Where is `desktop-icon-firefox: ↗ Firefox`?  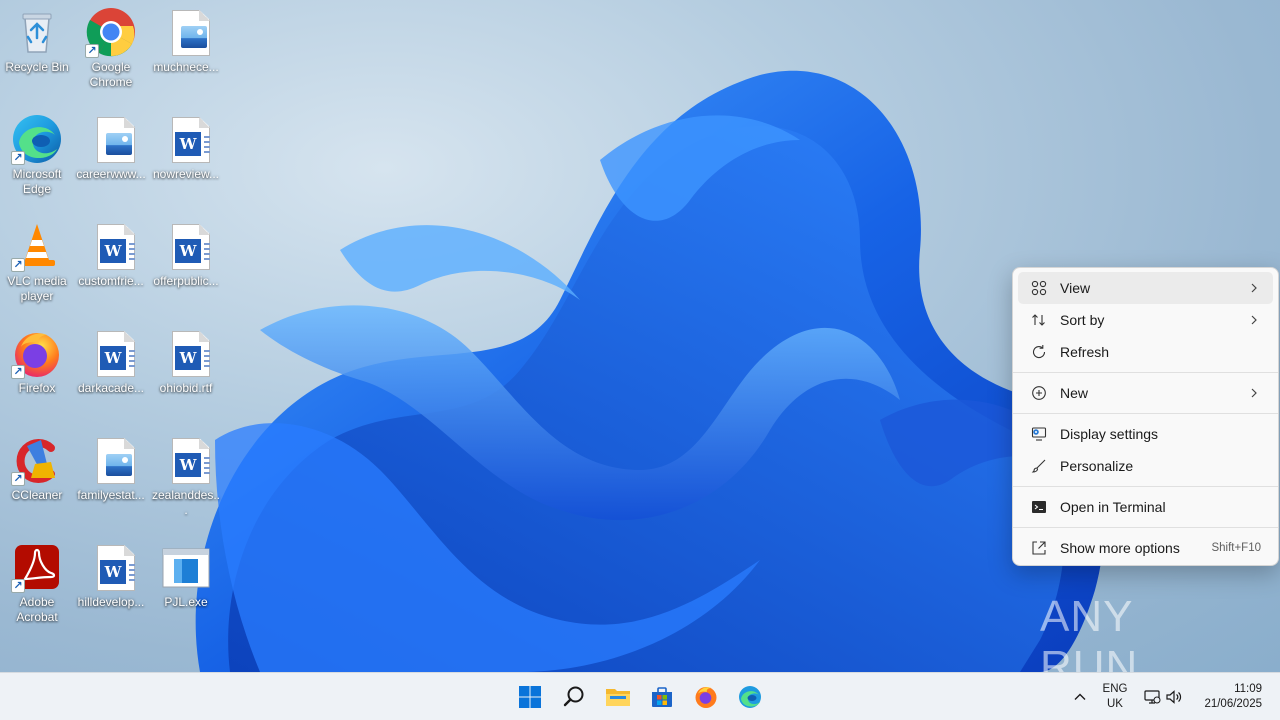 desktop-icon-firefox: ↗ Firefox is located at coordinates (37, 373).